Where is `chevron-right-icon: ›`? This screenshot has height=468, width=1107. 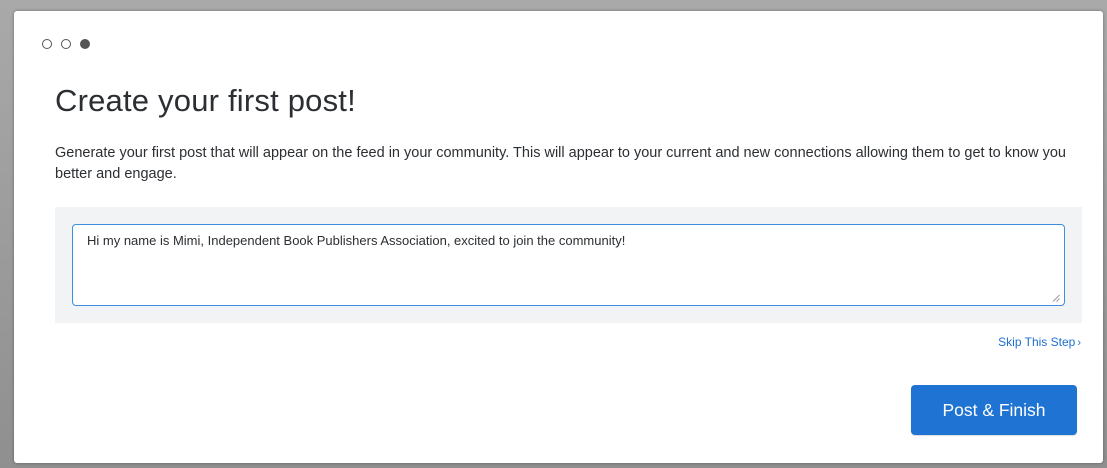
chevron-right-icon: › is located at coordinates (1079, 343).